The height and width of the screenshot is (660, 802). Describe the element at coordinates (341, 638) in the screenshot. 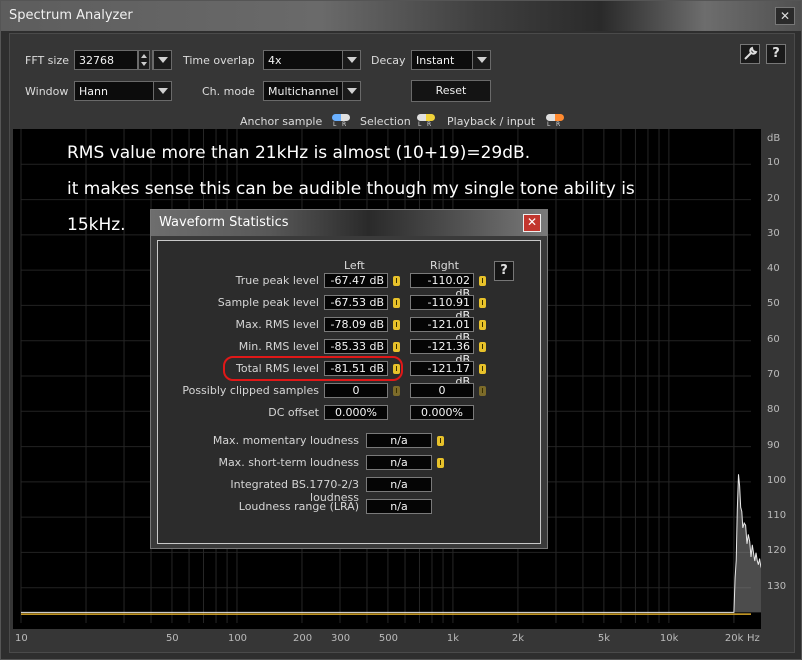

I see `x-tick-label: 300` at that location.